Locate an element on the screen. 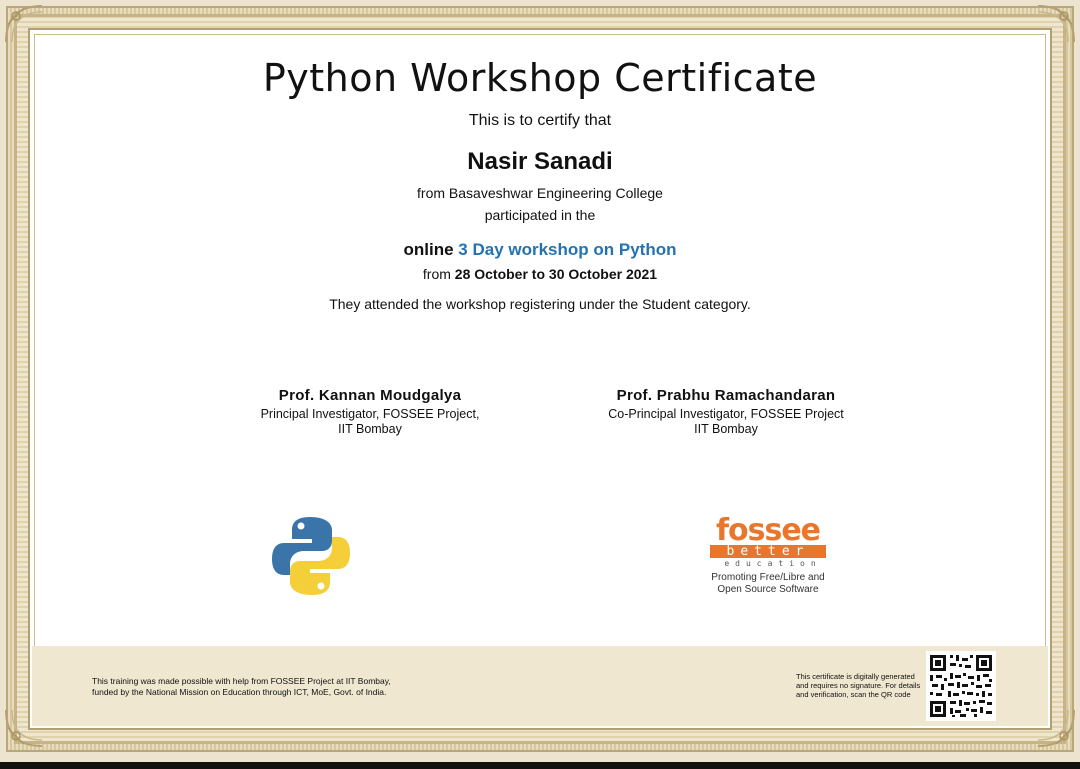 This screenshot has height=769, width=1080. fossee-tagline-line1: Promoting Free/Libre and is located at coordinates (768, 577).